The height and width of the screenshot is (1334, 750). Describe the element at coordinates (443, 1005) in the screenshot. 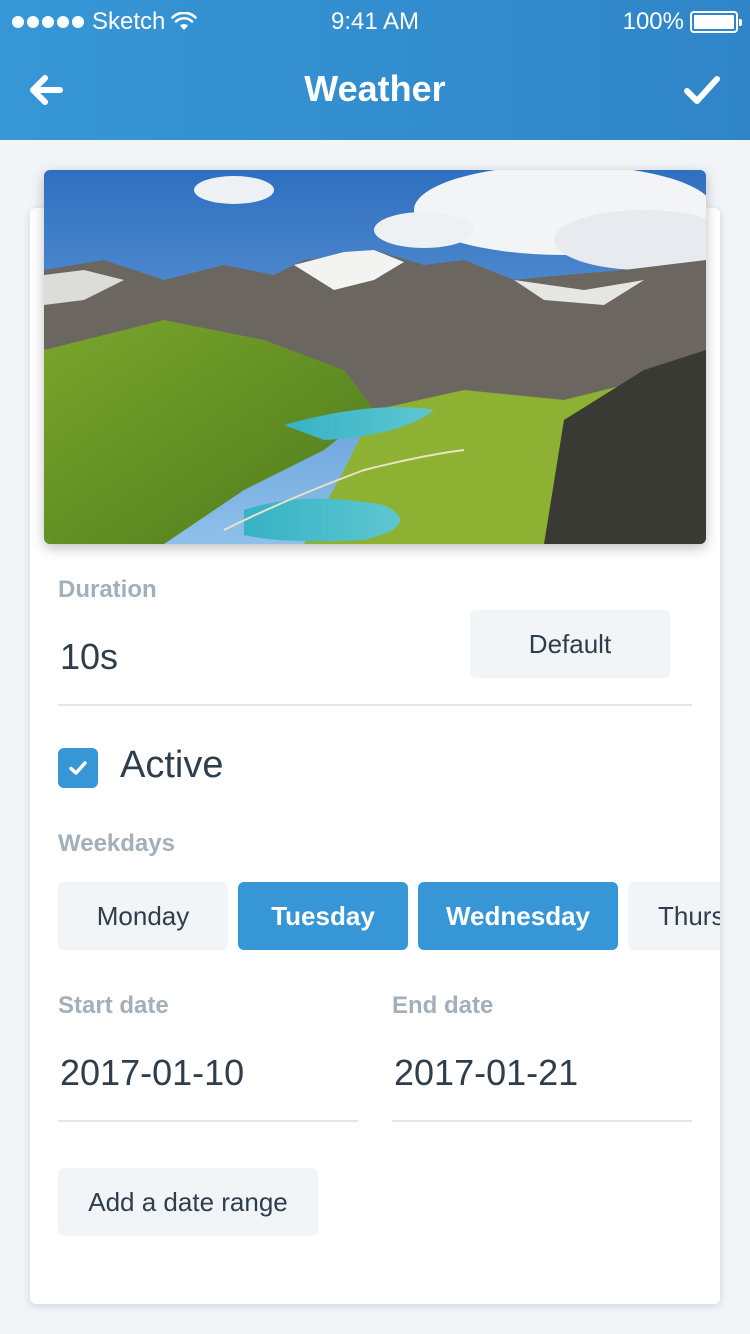

I see `end-date-label: End date` at that location.